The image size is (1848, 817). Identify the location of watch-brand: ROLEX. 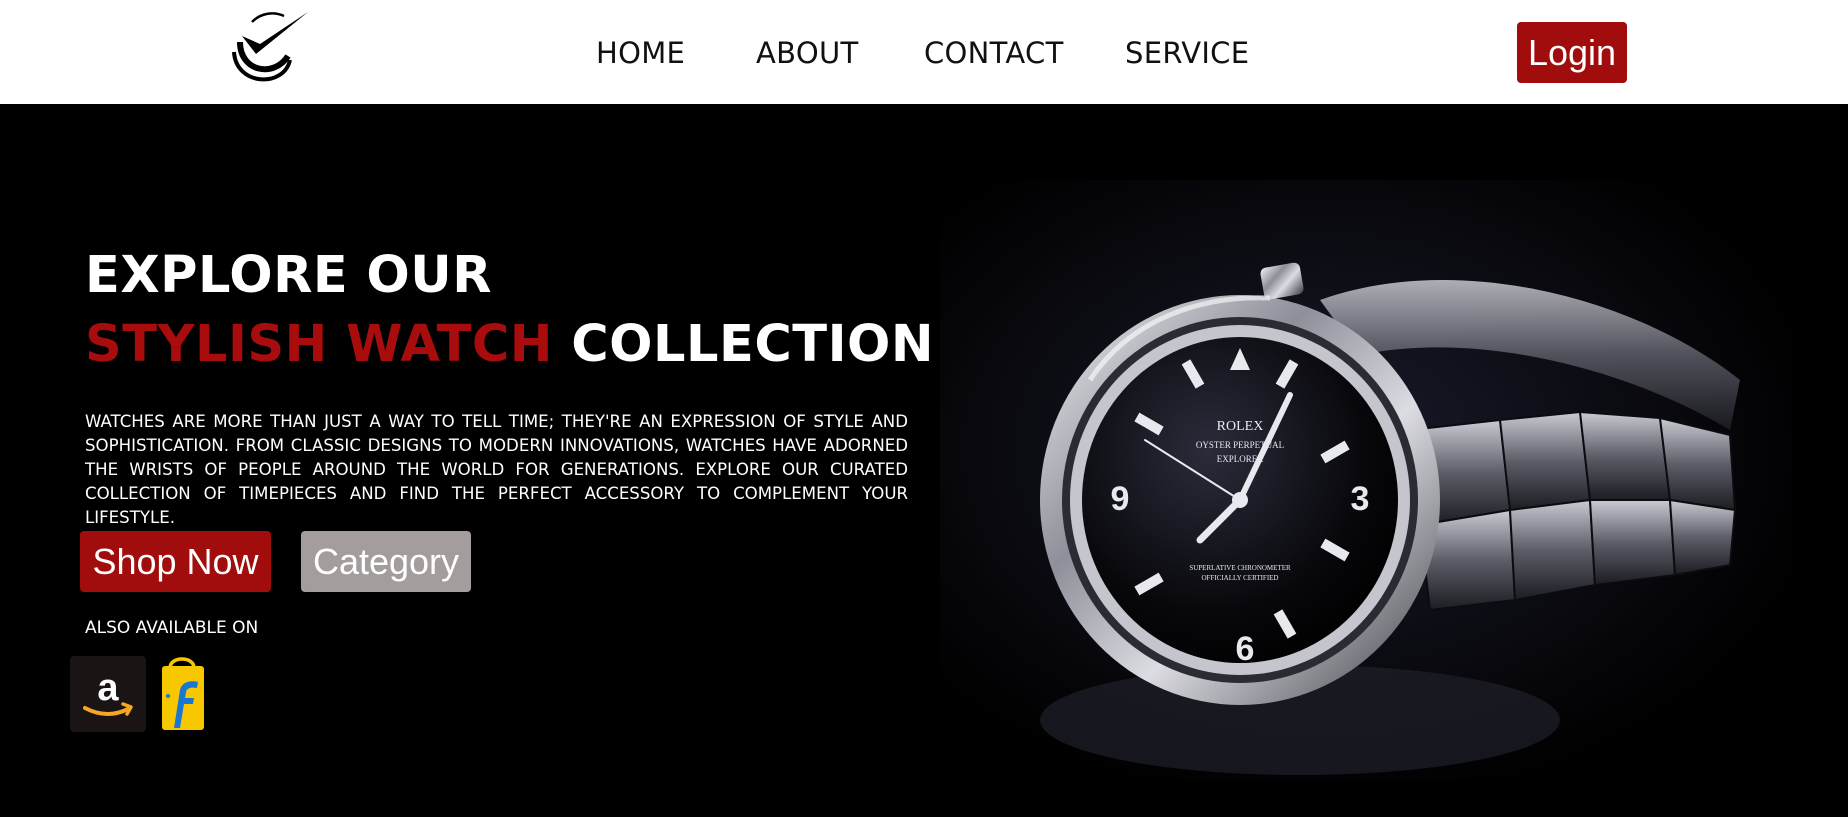
(1240, 426).